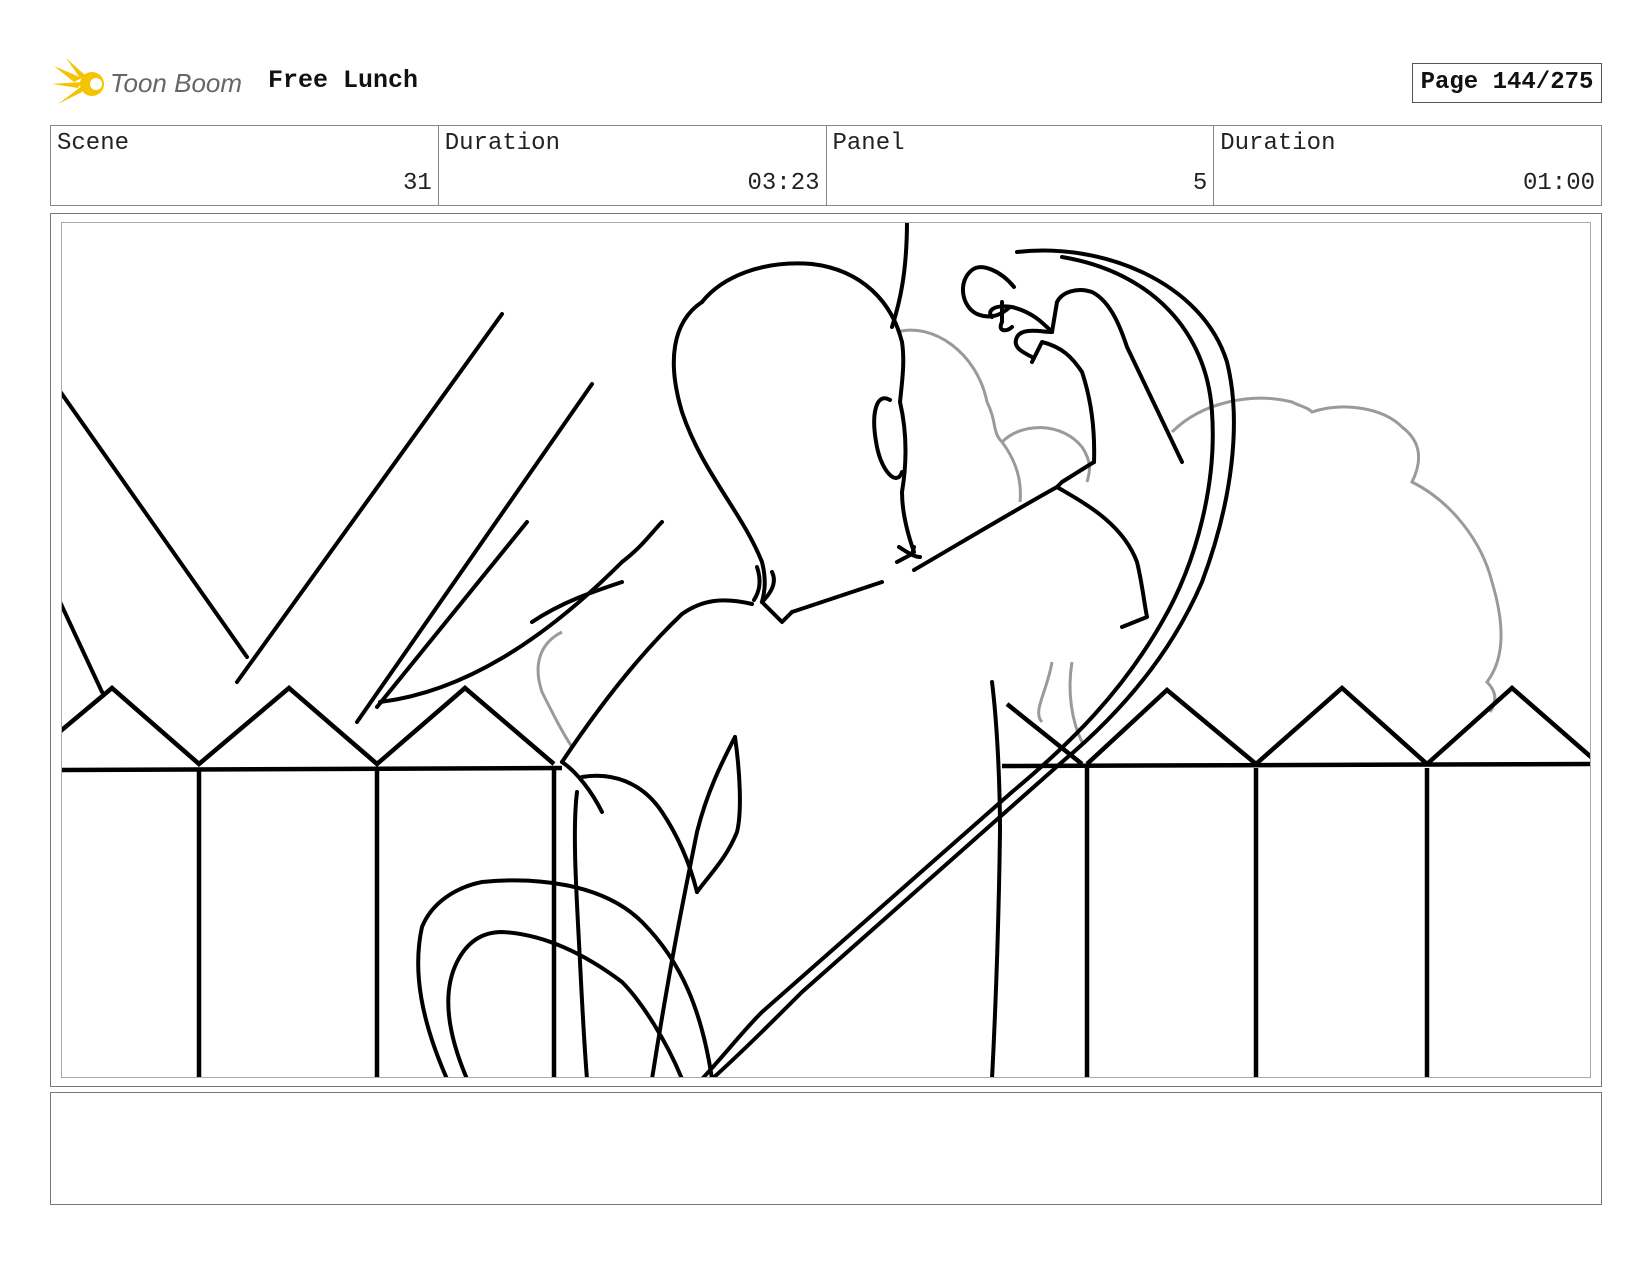 Image resolution: width=1650 pixels, height=1275 pixels. What do you see at coordinates (1558, 183) in the screenshot?
I see `panel-duration-value: 01:00` at bounding box center [1558, 183].